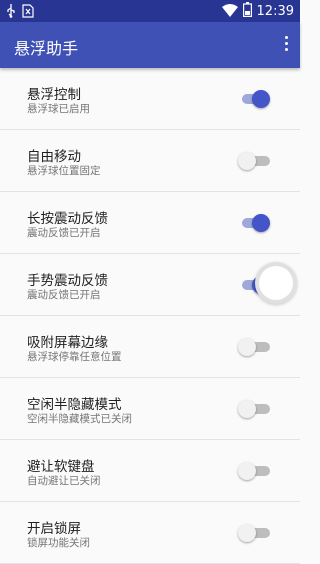  I want to click on setting-title: 开启锁屏, so click(54, 529).